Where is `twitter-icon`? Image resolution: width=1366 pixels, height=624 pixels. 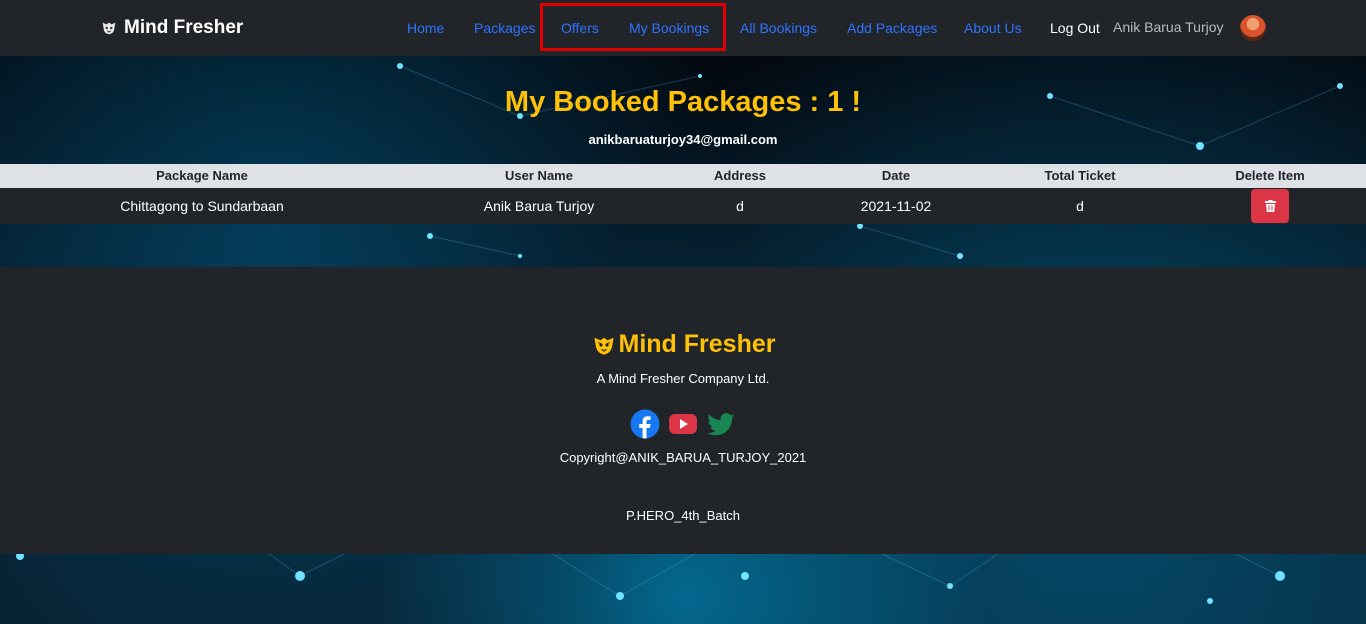 twitter-icon is located at coordinates (721, 424).